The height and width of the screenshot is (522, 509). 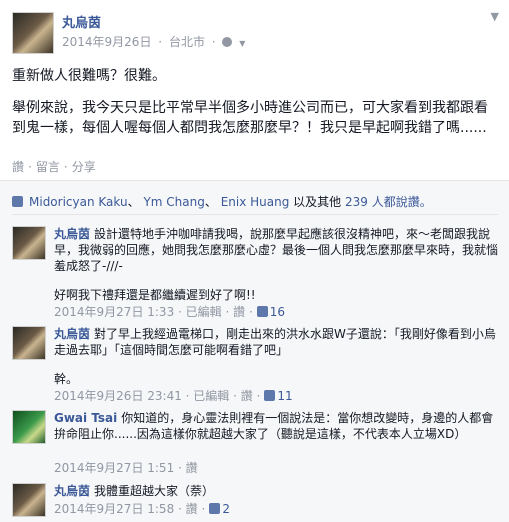 I want to click on post-location: 台北市, so click(x=187, y=42).